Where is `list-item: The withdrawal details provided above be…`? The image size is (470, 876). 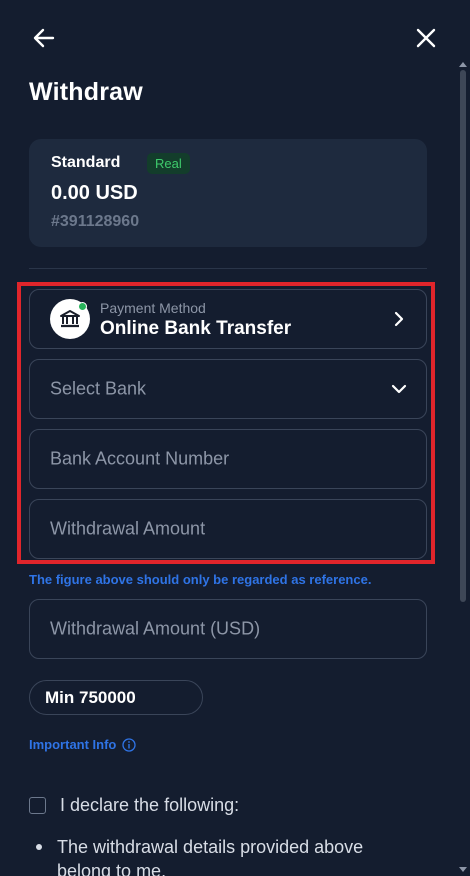
list-item: The withdrawal details provided above be… is located at coordinates (224, 855).